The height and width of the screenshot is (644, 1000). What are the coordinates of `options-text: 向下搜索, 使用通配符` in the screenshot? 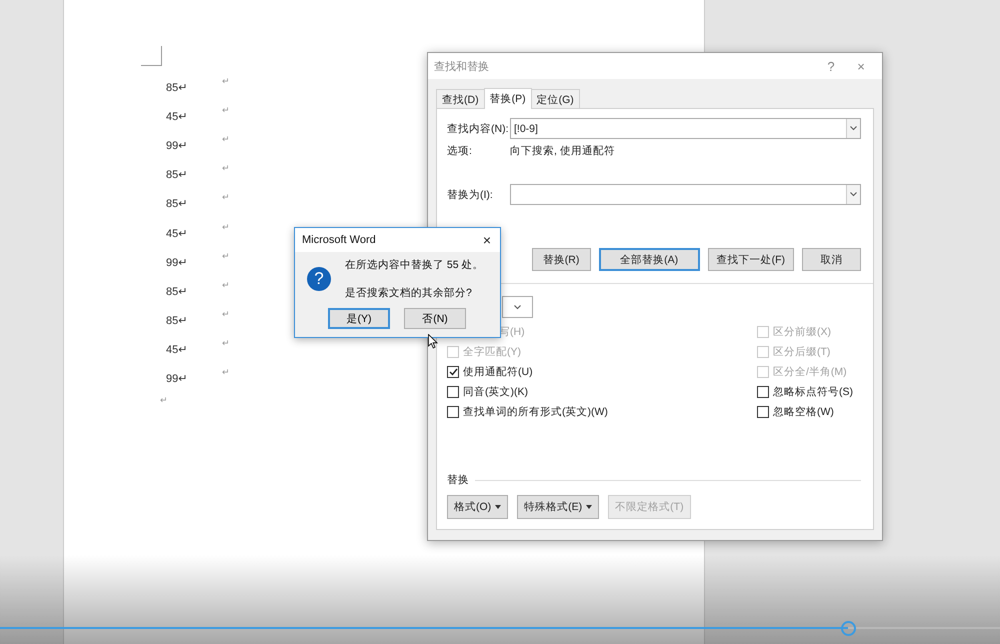 It's located at (562, 151).